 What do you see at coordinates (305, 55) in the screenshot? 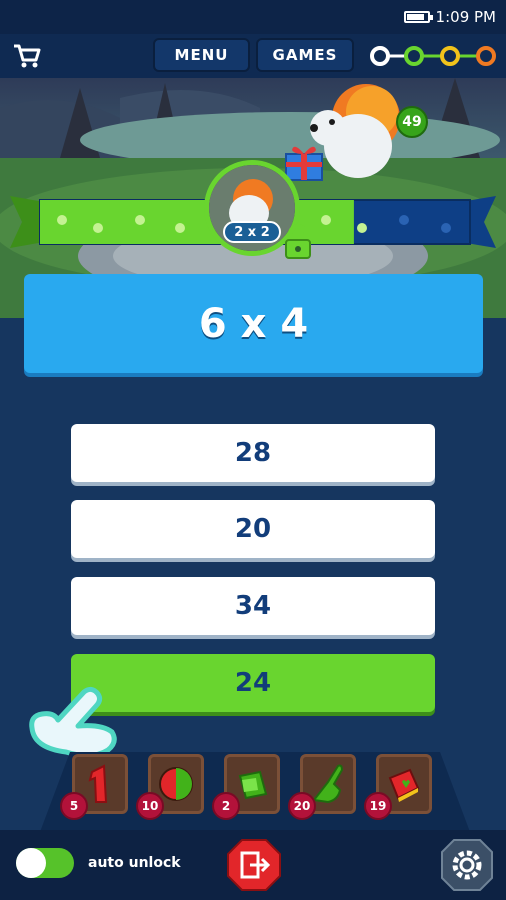
I see `games-button: GAMES` at bounding box center [305, 55].